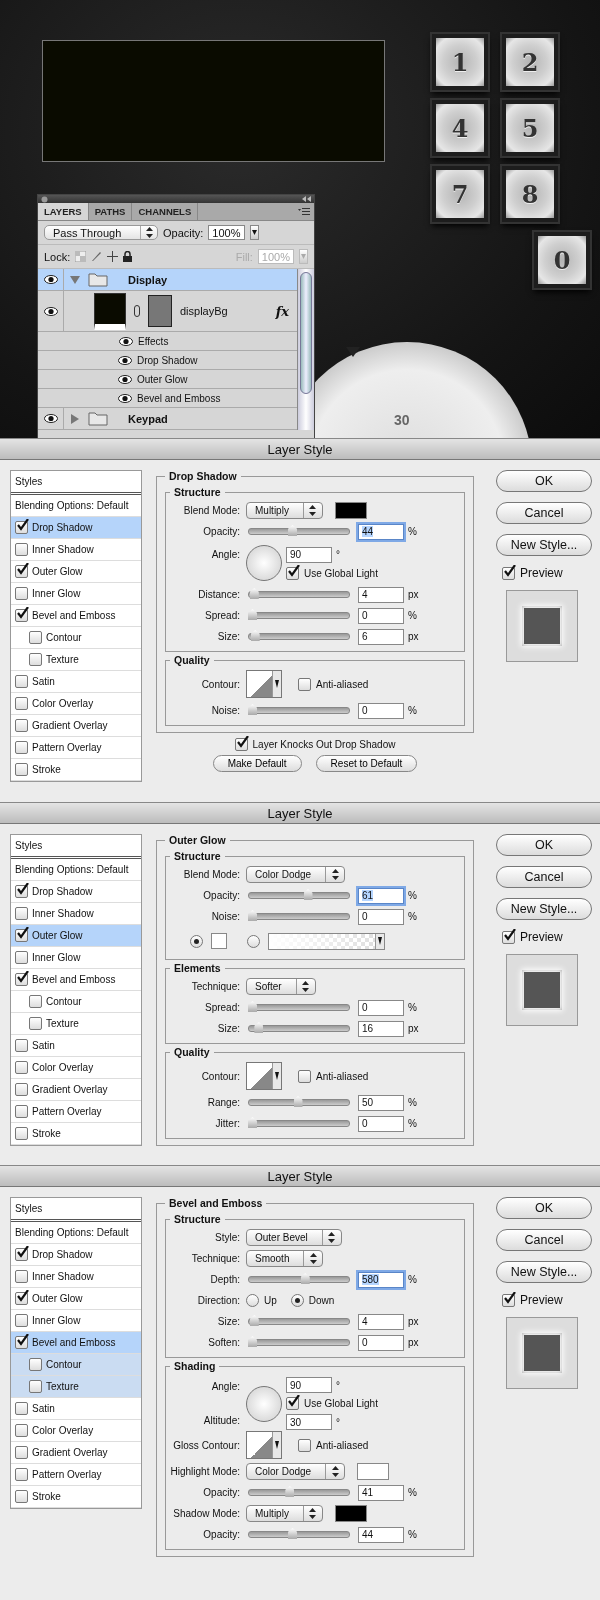  Describe the element at coordinates (76, 1409) in the screenshot. I see `style-item: Satin` at that location.